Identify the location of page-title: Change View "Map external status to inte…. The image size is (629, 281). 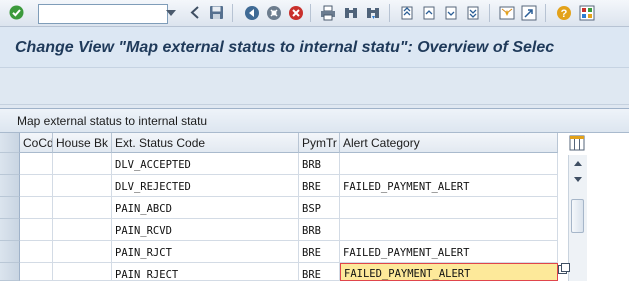
(285, 47).